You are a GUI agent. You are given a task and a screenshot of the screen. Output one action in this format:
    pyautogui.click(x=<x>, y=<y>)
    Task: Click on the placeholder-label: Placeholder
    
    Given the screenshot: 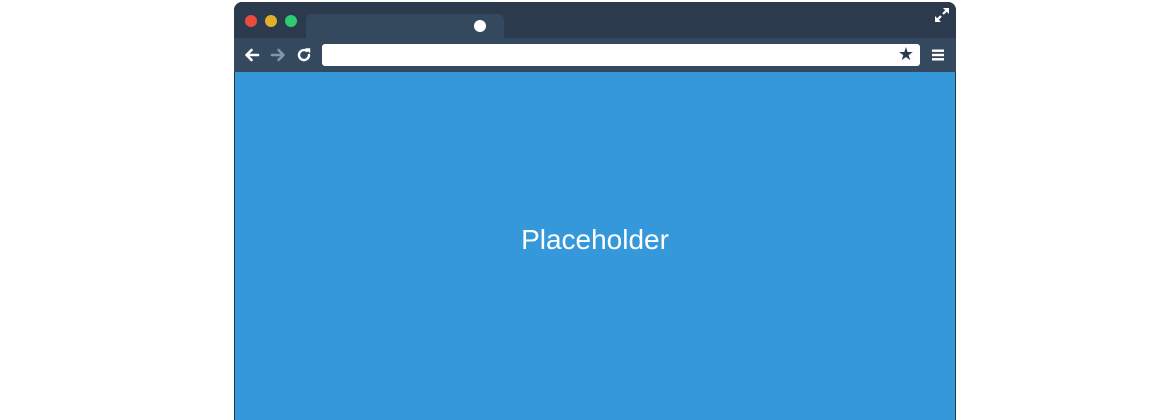 What is the action you would take?
    pyautogui.click(x=595, y=239)
    